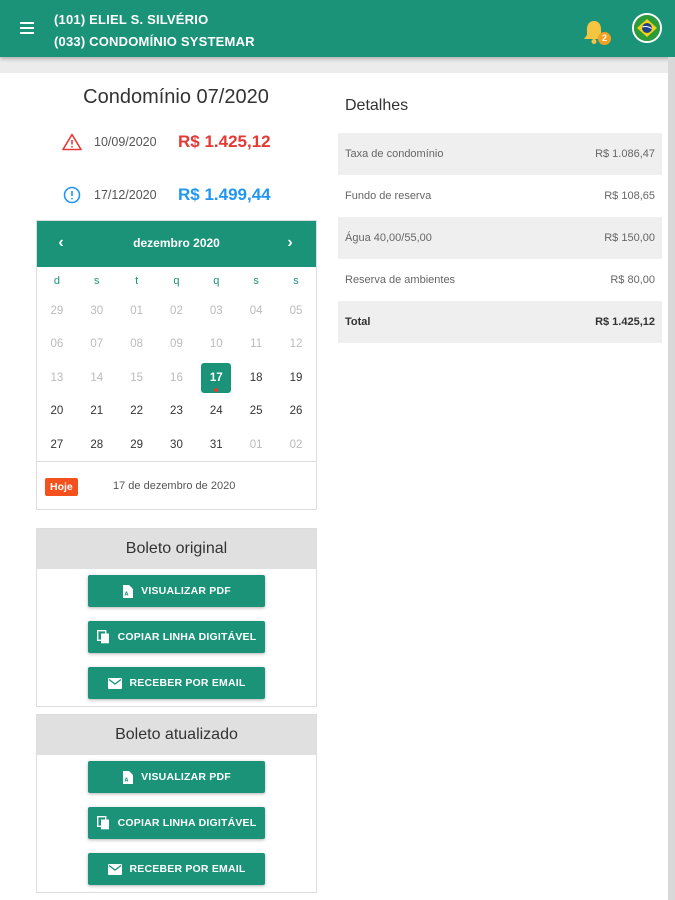  I want to click on condo-name: (033) CONDOMÍNIO SYSTEMAR, so click(154, 41).